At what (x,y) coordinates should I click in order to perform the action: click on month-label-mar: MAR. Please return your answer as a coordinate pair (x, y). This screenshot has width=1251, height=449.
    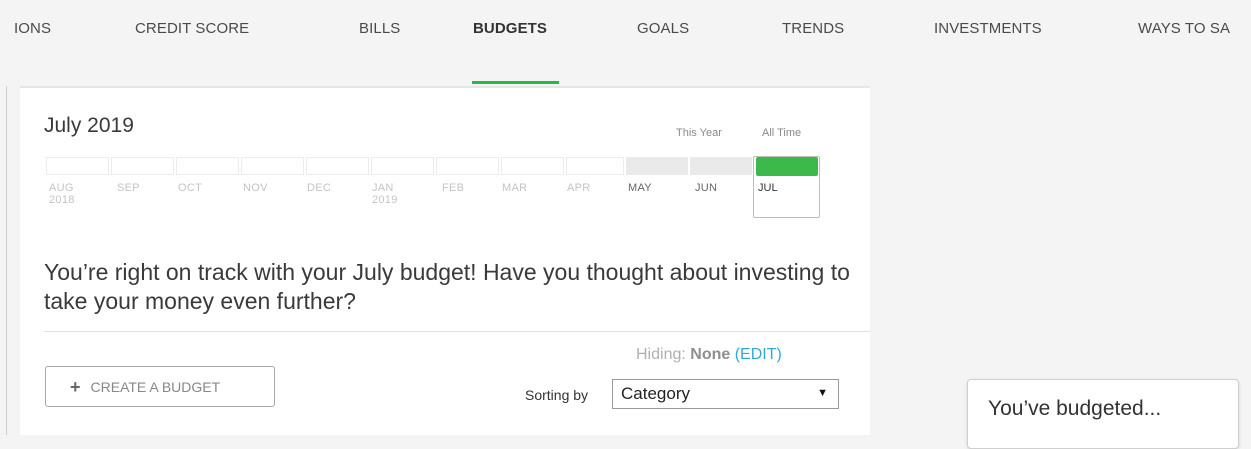
    Looking at the image, I should click on (515, 188).